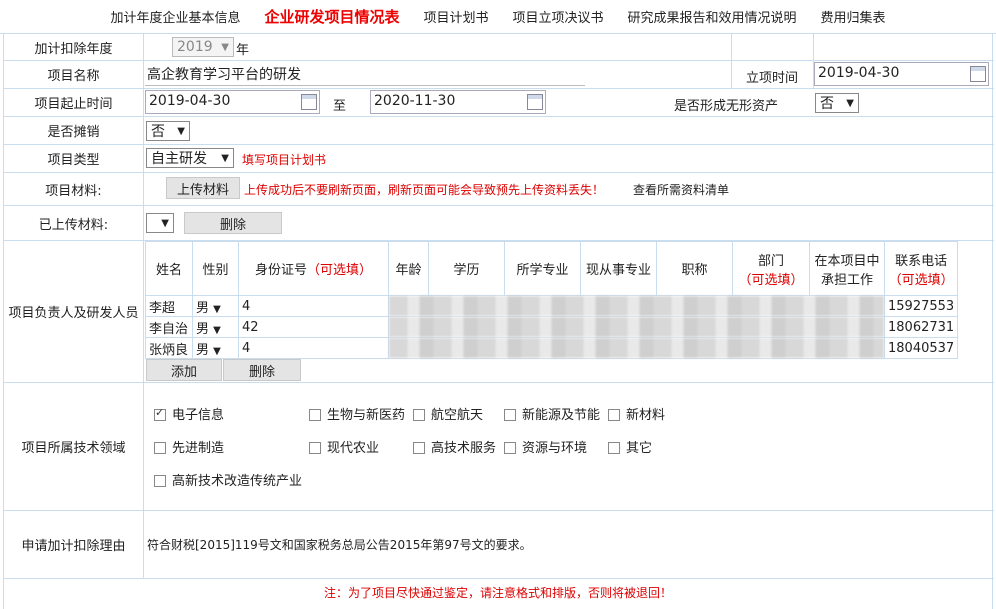 The image size is (996, 609). I want to click on uploaded-select: ▼, so click(160, 223).